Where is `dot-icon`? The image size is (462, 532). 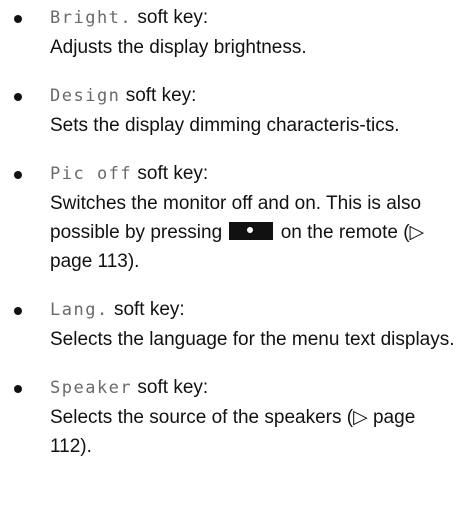
dot-icon is located at coordinates (250, 230).